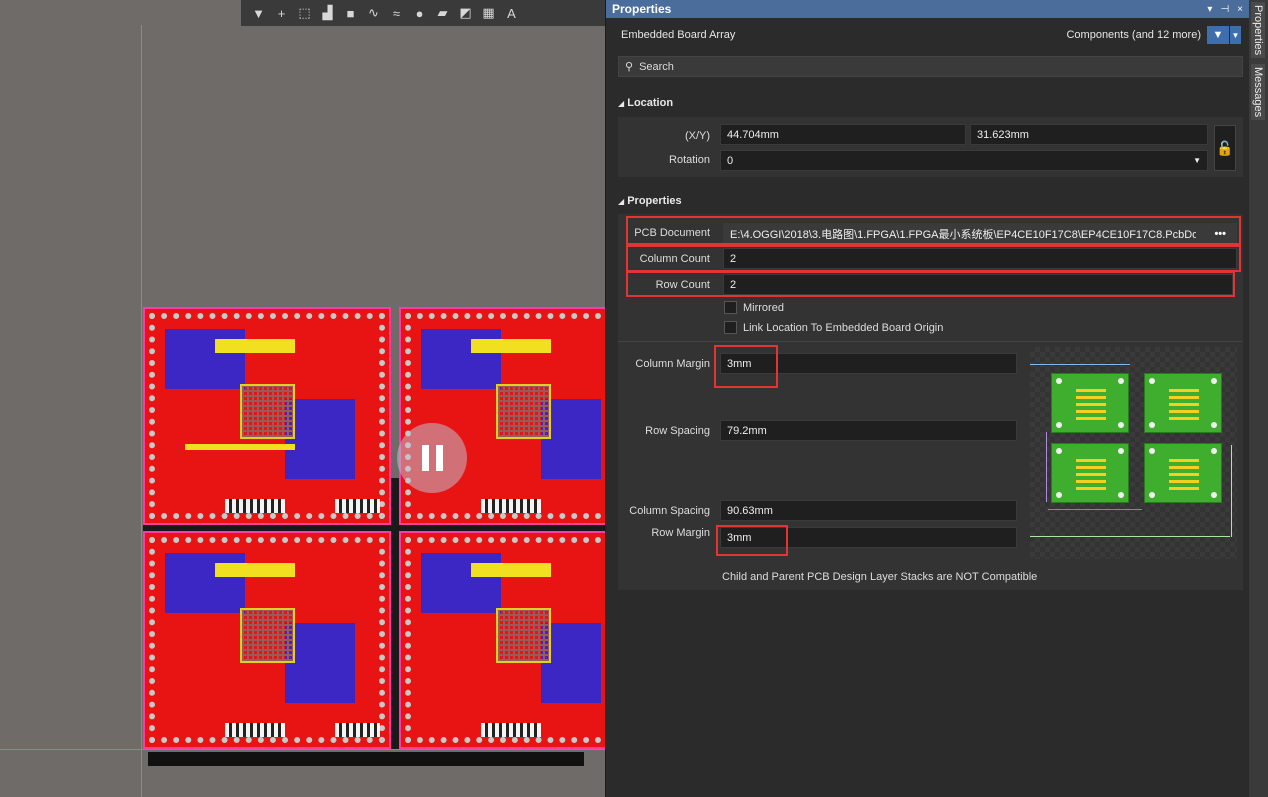  What do you see at coordinates (930, 341) in the screenshot?
I see `divider` at bounding box center [930, 341].